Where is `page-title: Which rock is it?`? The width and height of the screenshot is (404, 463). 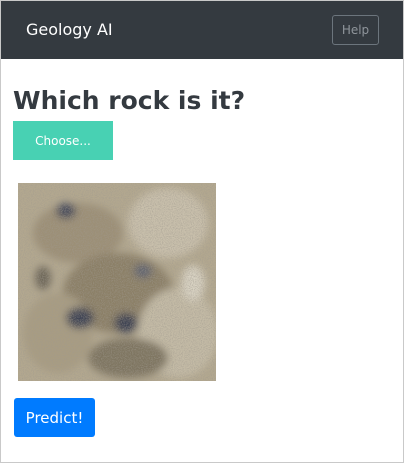 page-title: Which rock is it? is located at coordinates (129, 100).